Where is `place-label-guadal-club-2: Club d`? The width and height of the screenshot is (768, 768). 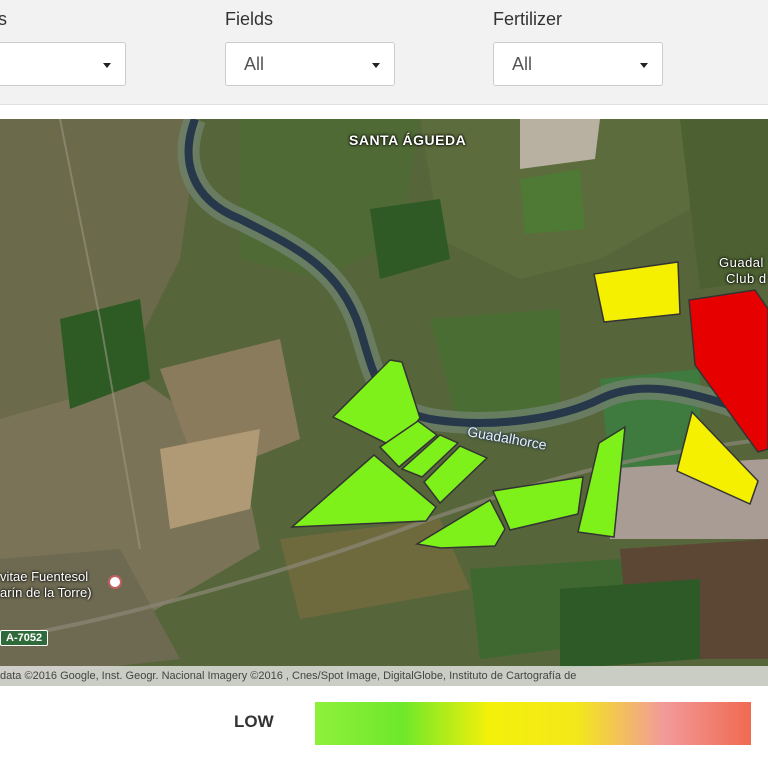 place-label-guadal-club-2: Club d is located at coordinates (746, 278).